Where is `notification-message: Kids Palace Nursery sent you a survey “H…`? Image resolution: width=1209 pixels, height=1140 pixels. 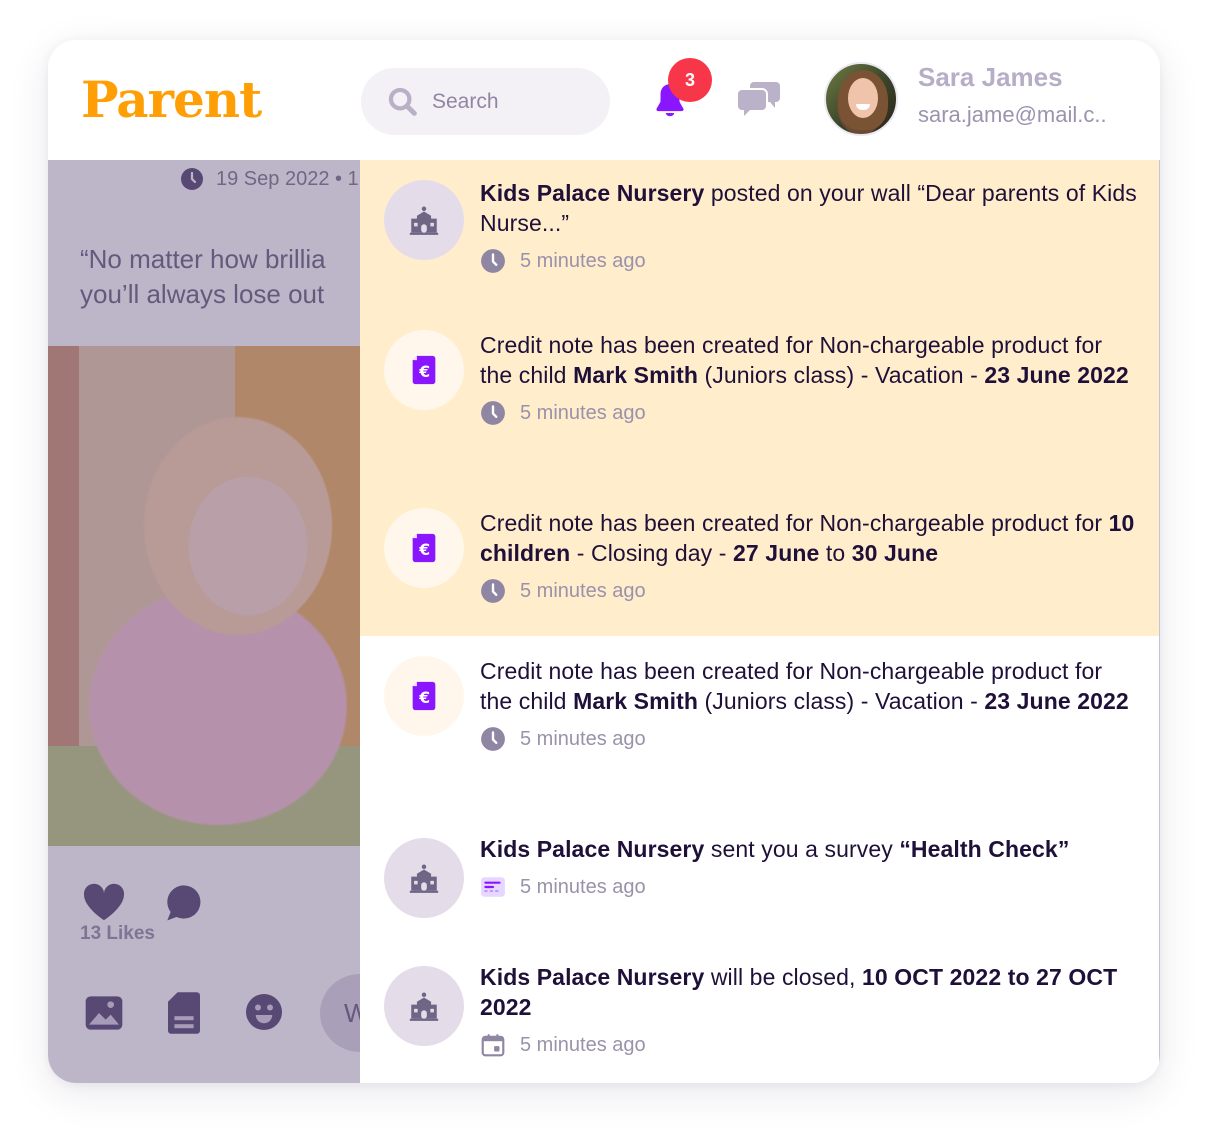
notification-message: Kids Palace Nursery sent you a survey “H… is located at coordinates (809, 849).